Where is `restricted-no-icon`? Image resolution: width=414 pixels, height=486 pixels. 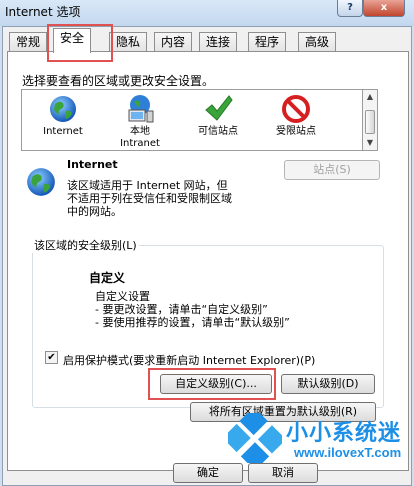
restricted-no-icon is located at coordinates (296, 109).